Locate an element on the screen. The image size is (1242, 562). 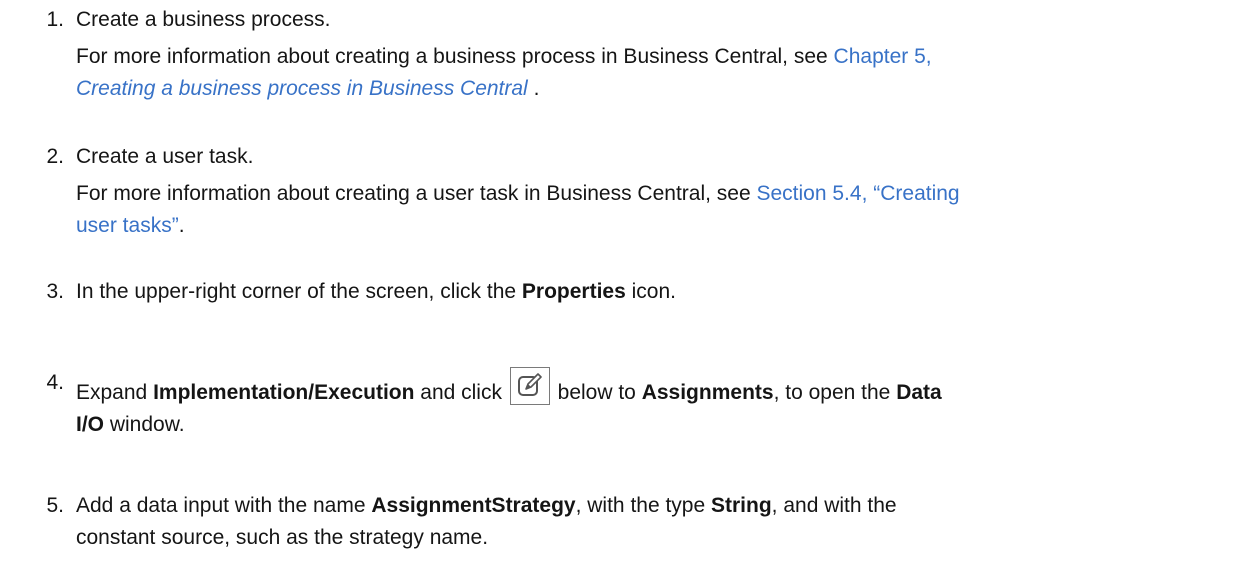
assignments-label: Assignments is located at coordinates (707, 392).